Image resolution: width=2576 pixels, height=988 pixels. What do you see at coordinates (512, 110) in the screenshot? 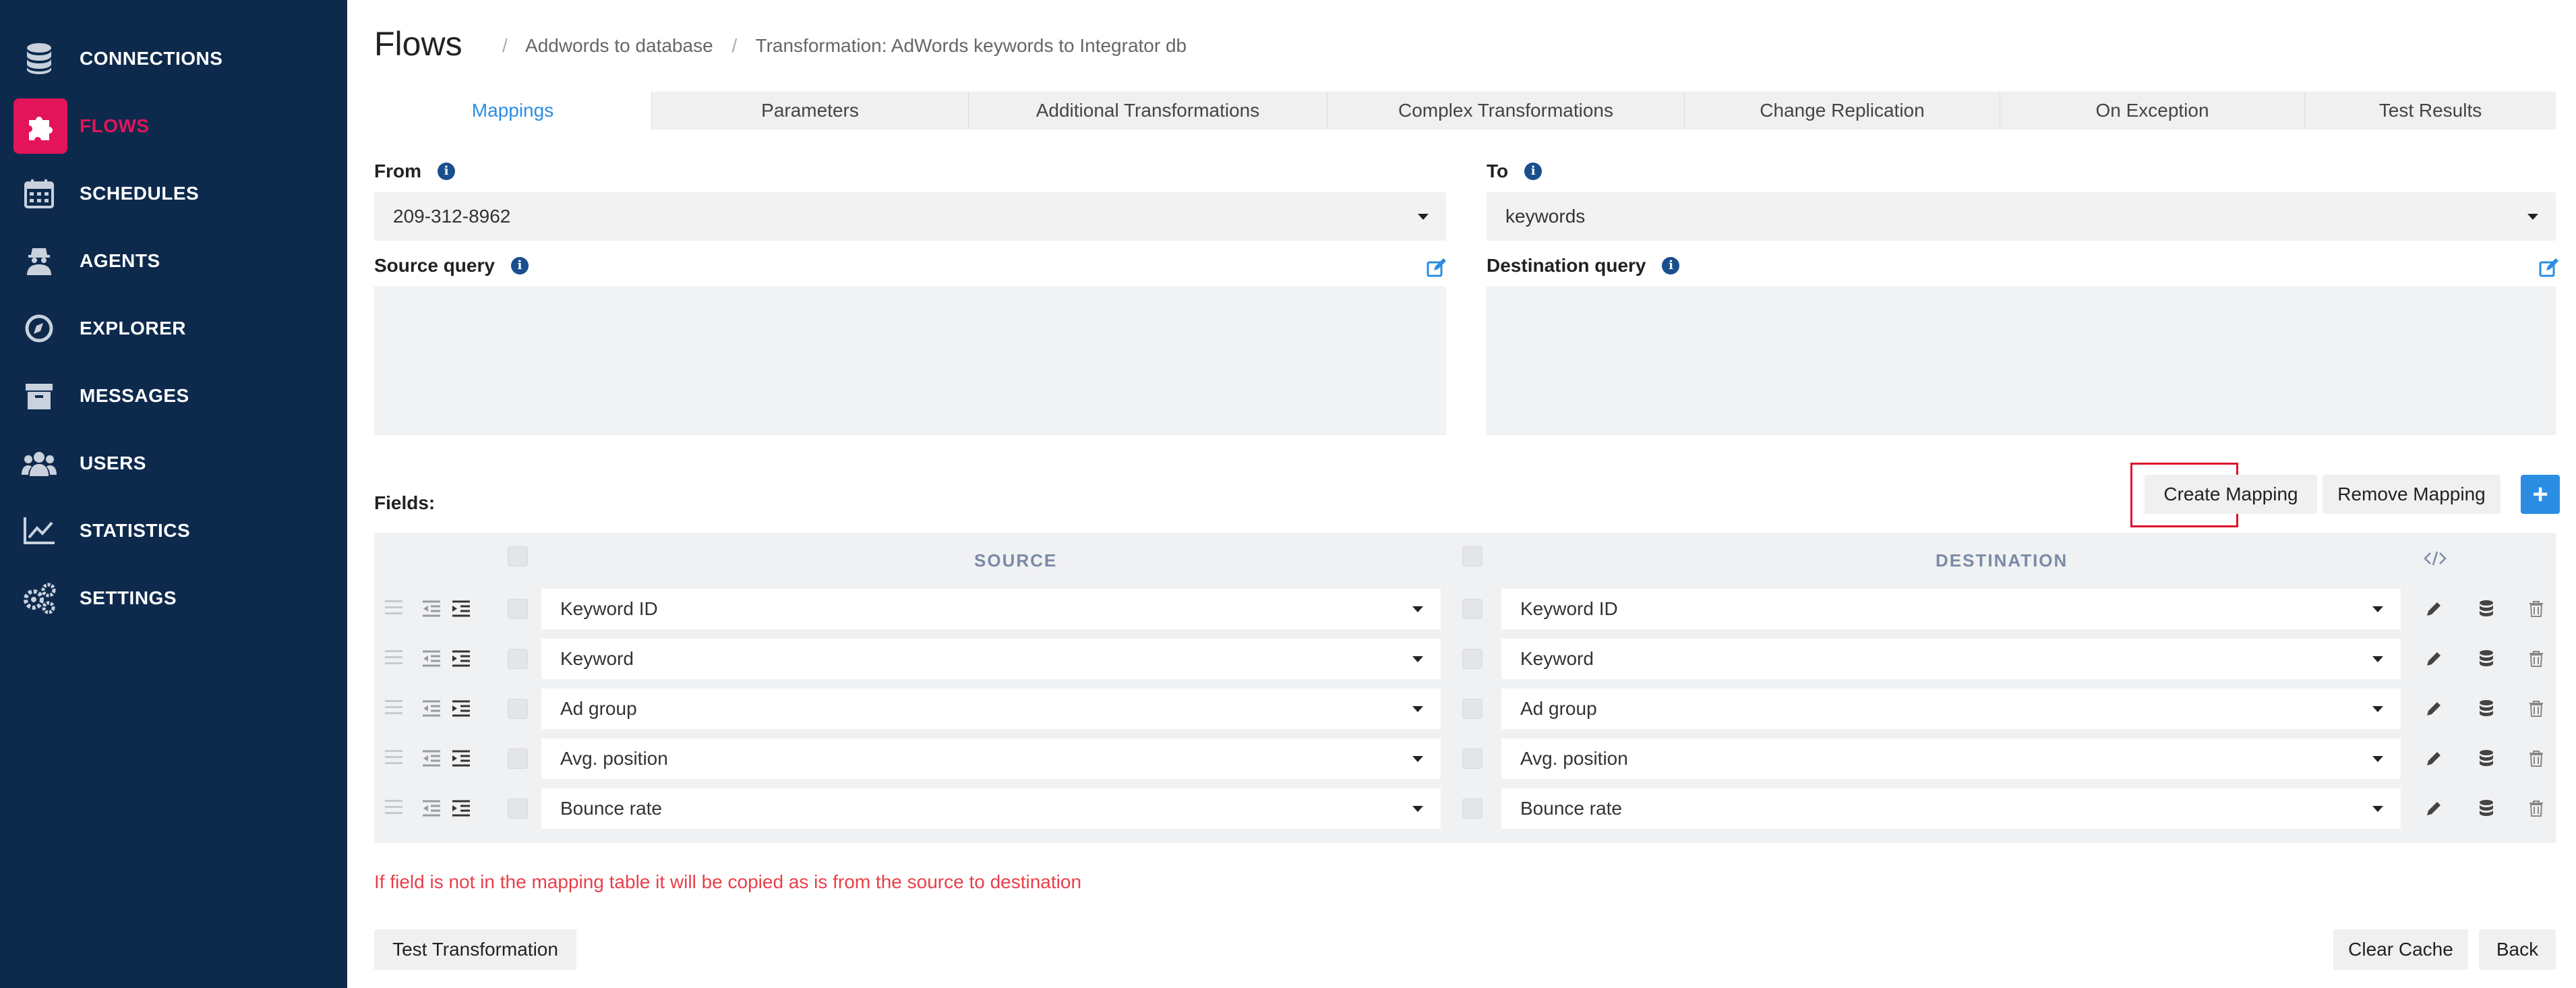
I see `tab-mappings: Mappings` at bounding box center [512, 110].